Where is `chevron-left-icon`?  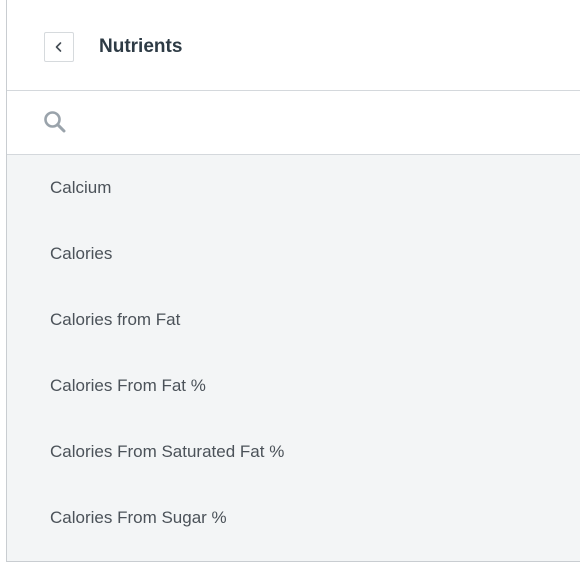
chevron-left-icon is located at coordinates (59, 47).